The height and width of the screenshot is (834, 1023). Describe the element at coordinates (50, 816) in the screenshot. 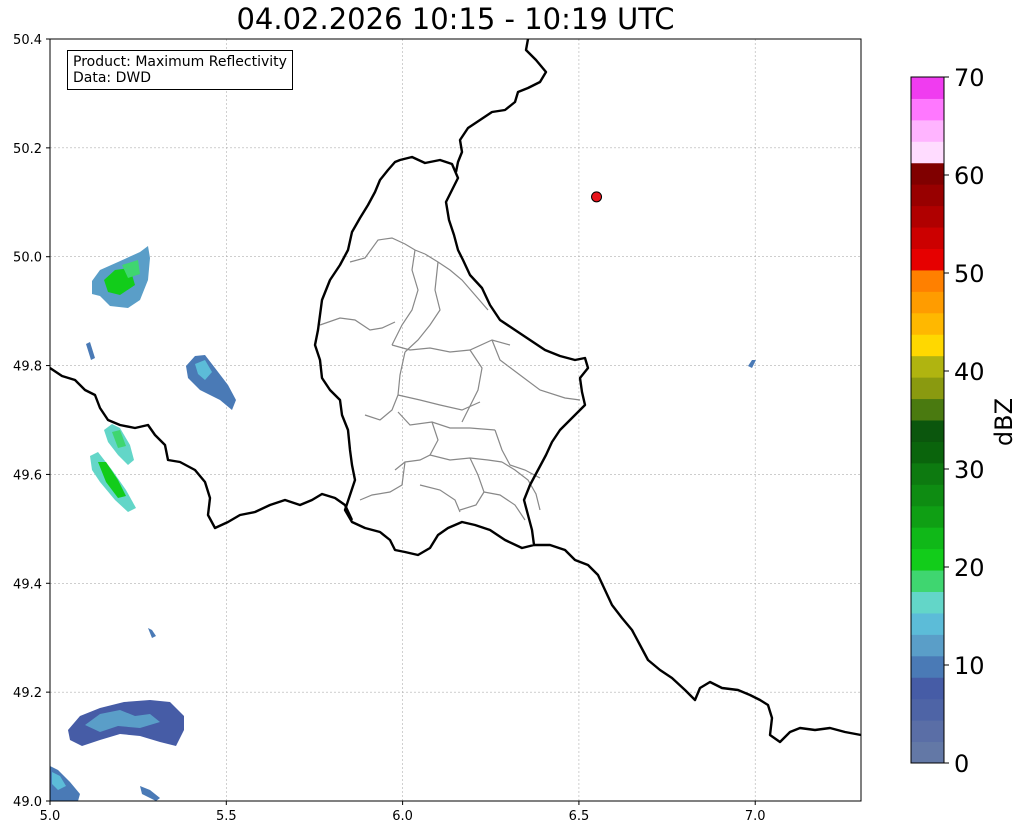

I see `x-tick-label: 5.0` at that location.